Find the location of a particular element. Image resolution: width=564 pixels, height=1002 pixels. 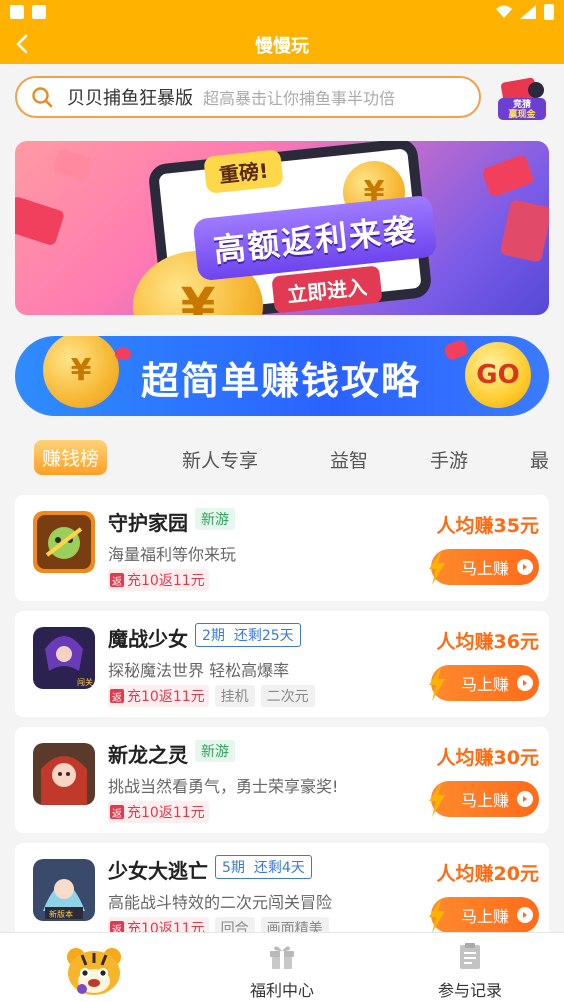

period-remaining: 还剩4天 is located at coordinates (279, 868).